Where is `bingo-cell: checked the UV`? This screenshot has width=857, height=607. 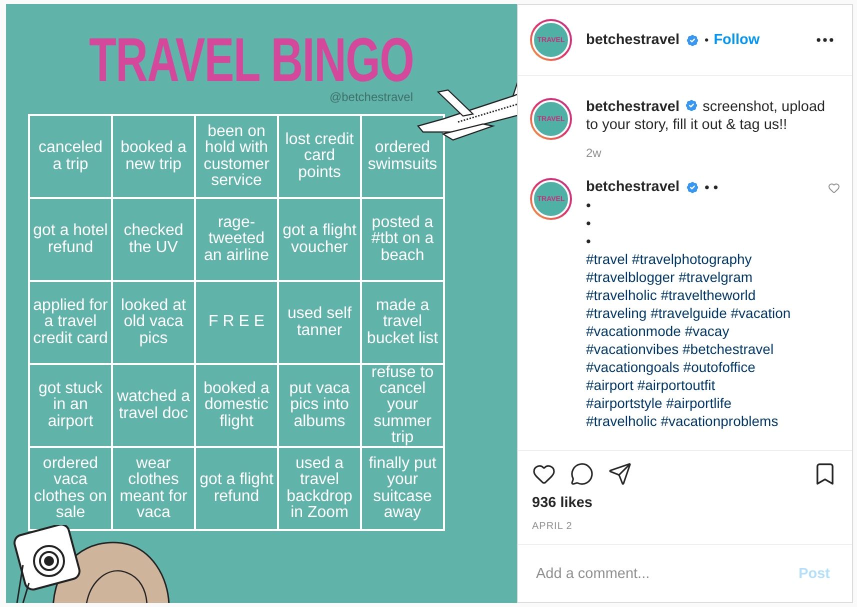 bingo-cell: checked the UV is located at coordinates (153, 239).